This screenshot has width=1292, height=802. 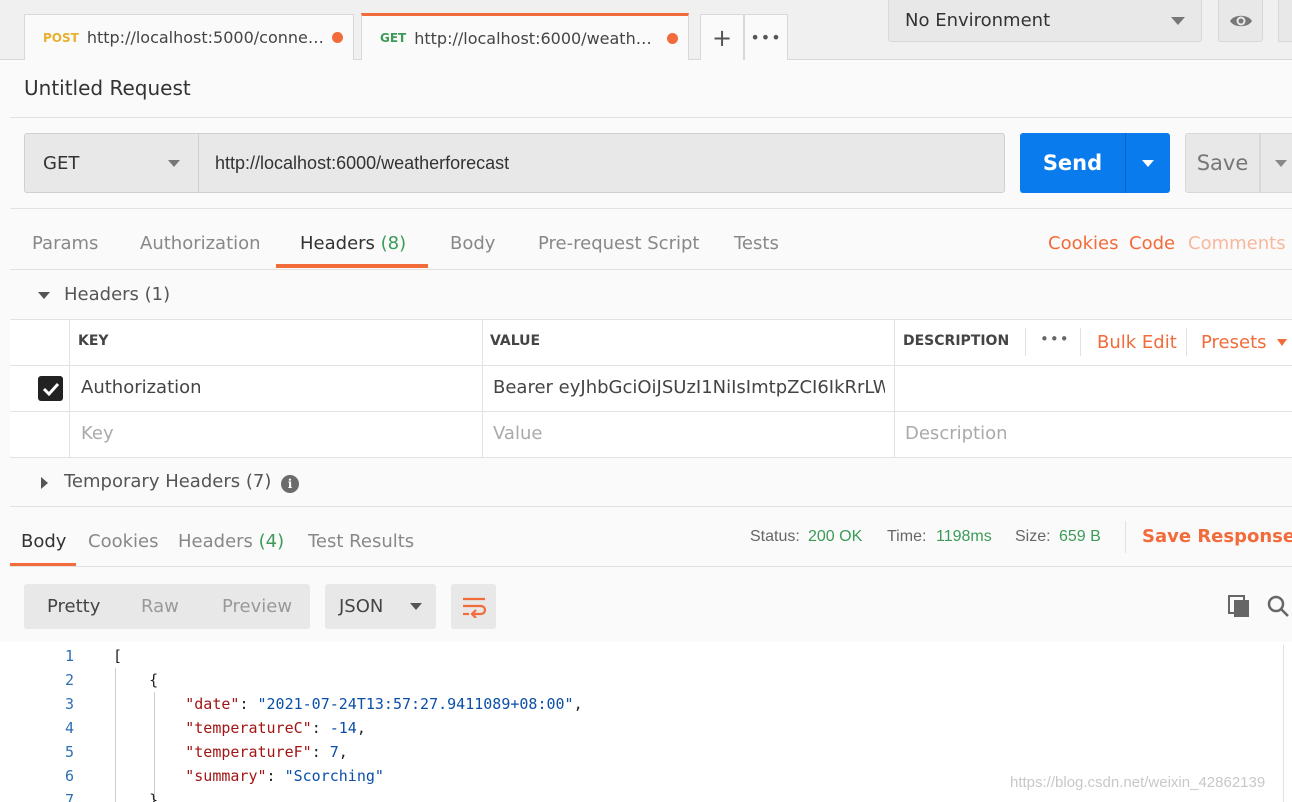 I want to click on headers-collapse-toggle, so click(x=44, y=295).